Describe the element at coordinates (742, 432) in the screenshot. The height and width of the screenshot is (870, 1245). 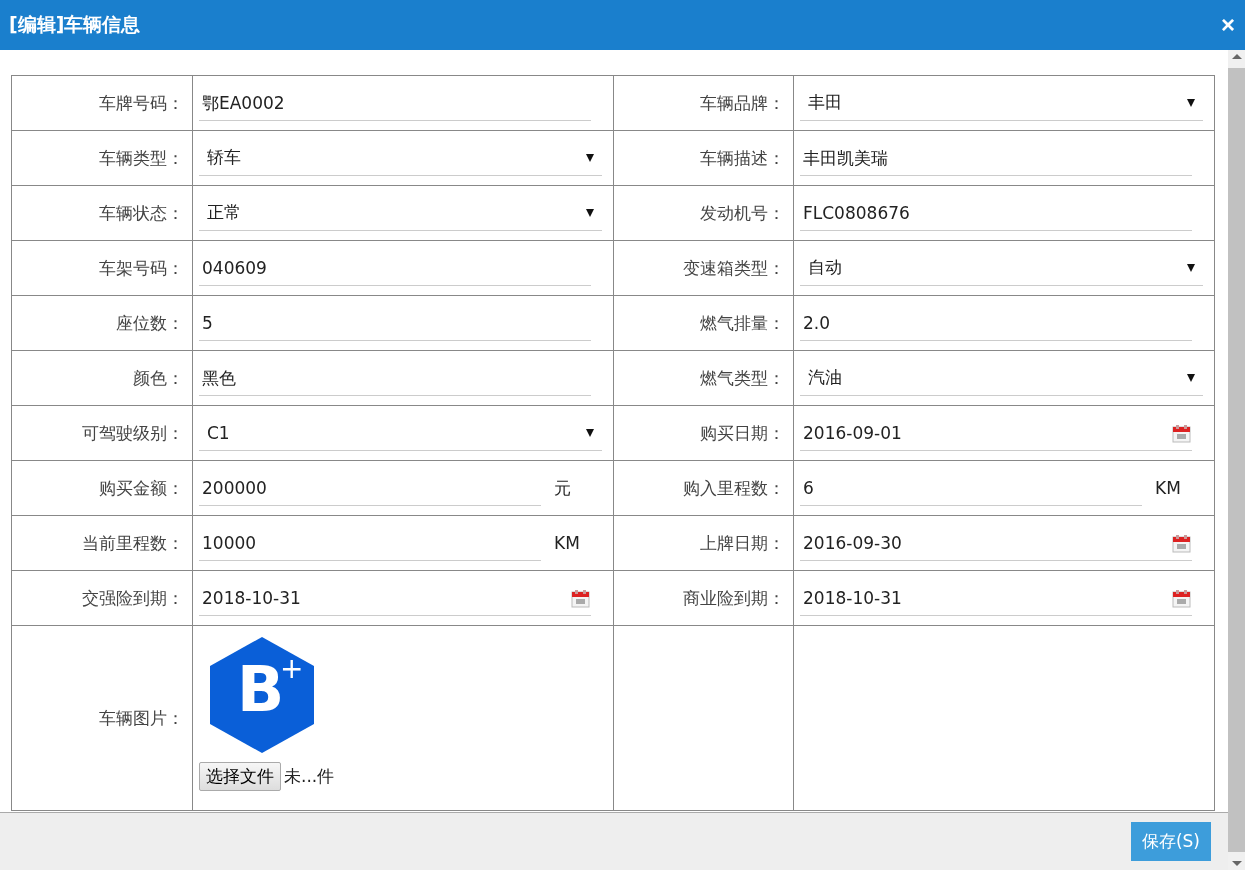
I see `field-label: 购买日期：` at that location.